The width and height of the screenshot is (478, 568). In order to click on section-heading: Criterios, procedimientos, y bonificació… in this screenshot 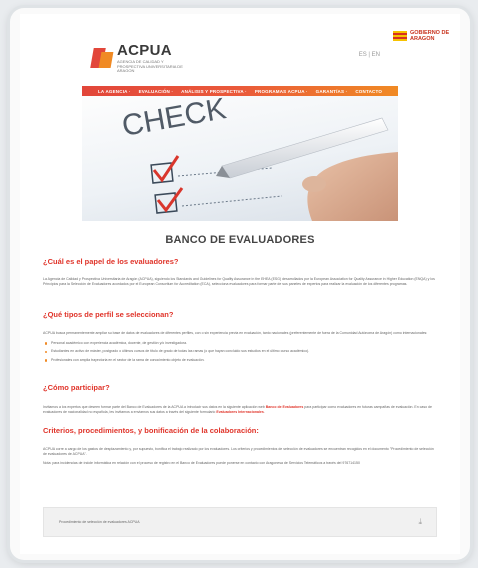, I will do `click(151, 430)`.